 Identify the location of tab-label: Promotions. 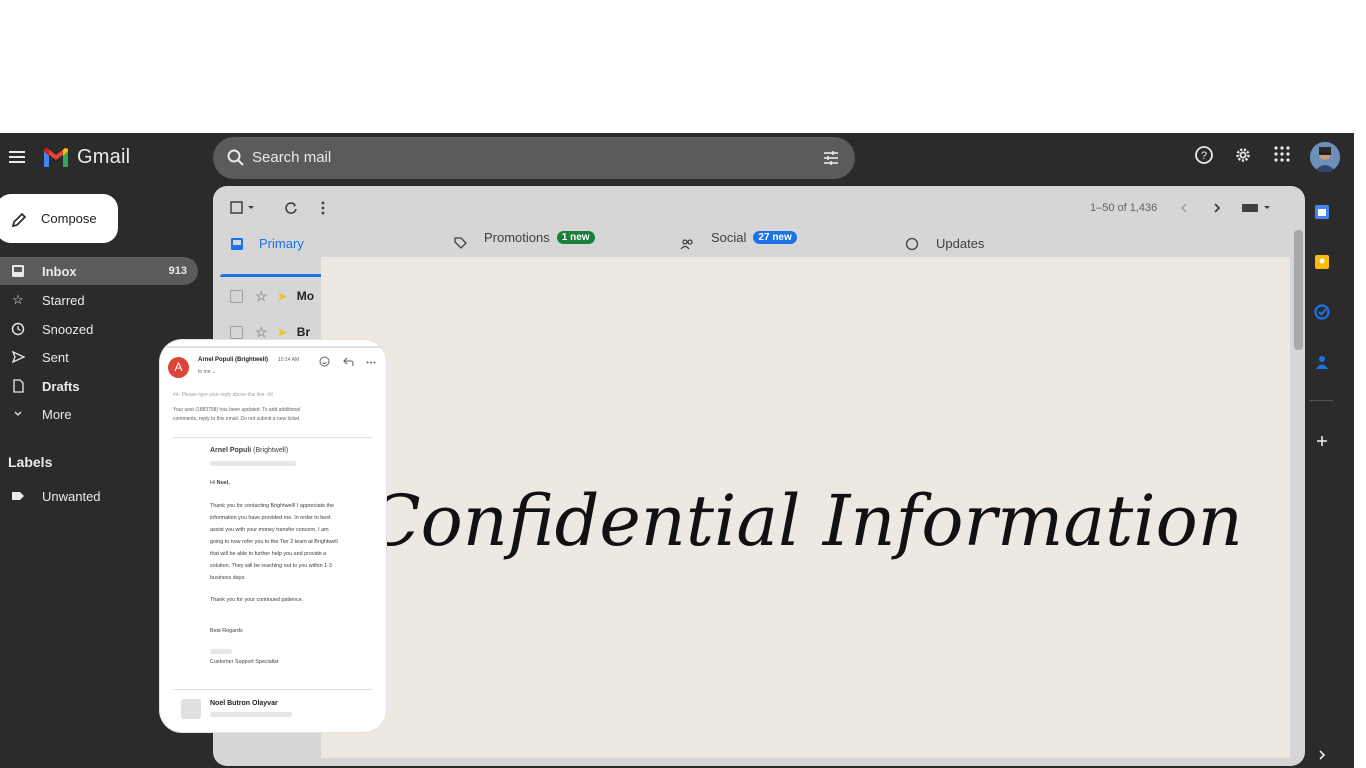
(517, 237).